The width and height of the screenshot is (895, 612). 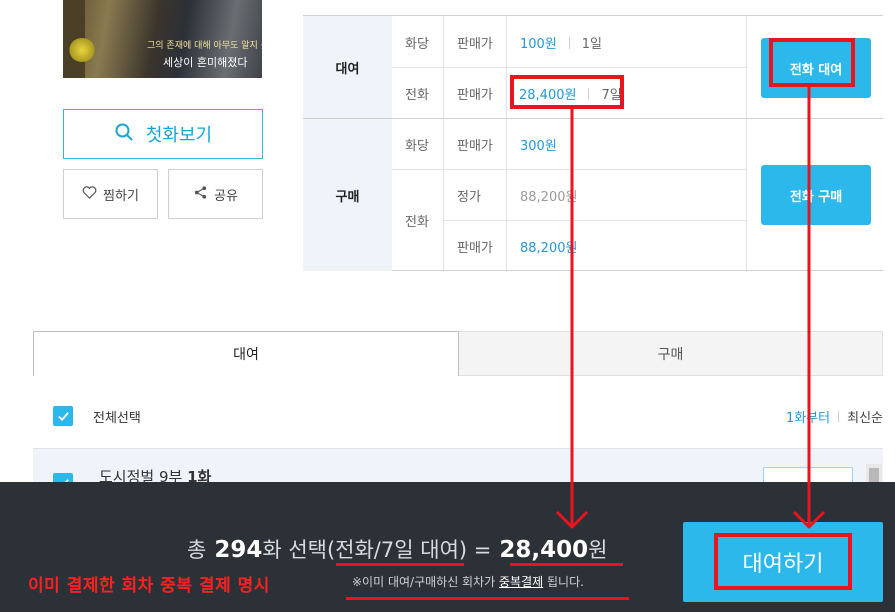 I want to click on buy-list-price: 88,200원, so click(x=549, y=197).